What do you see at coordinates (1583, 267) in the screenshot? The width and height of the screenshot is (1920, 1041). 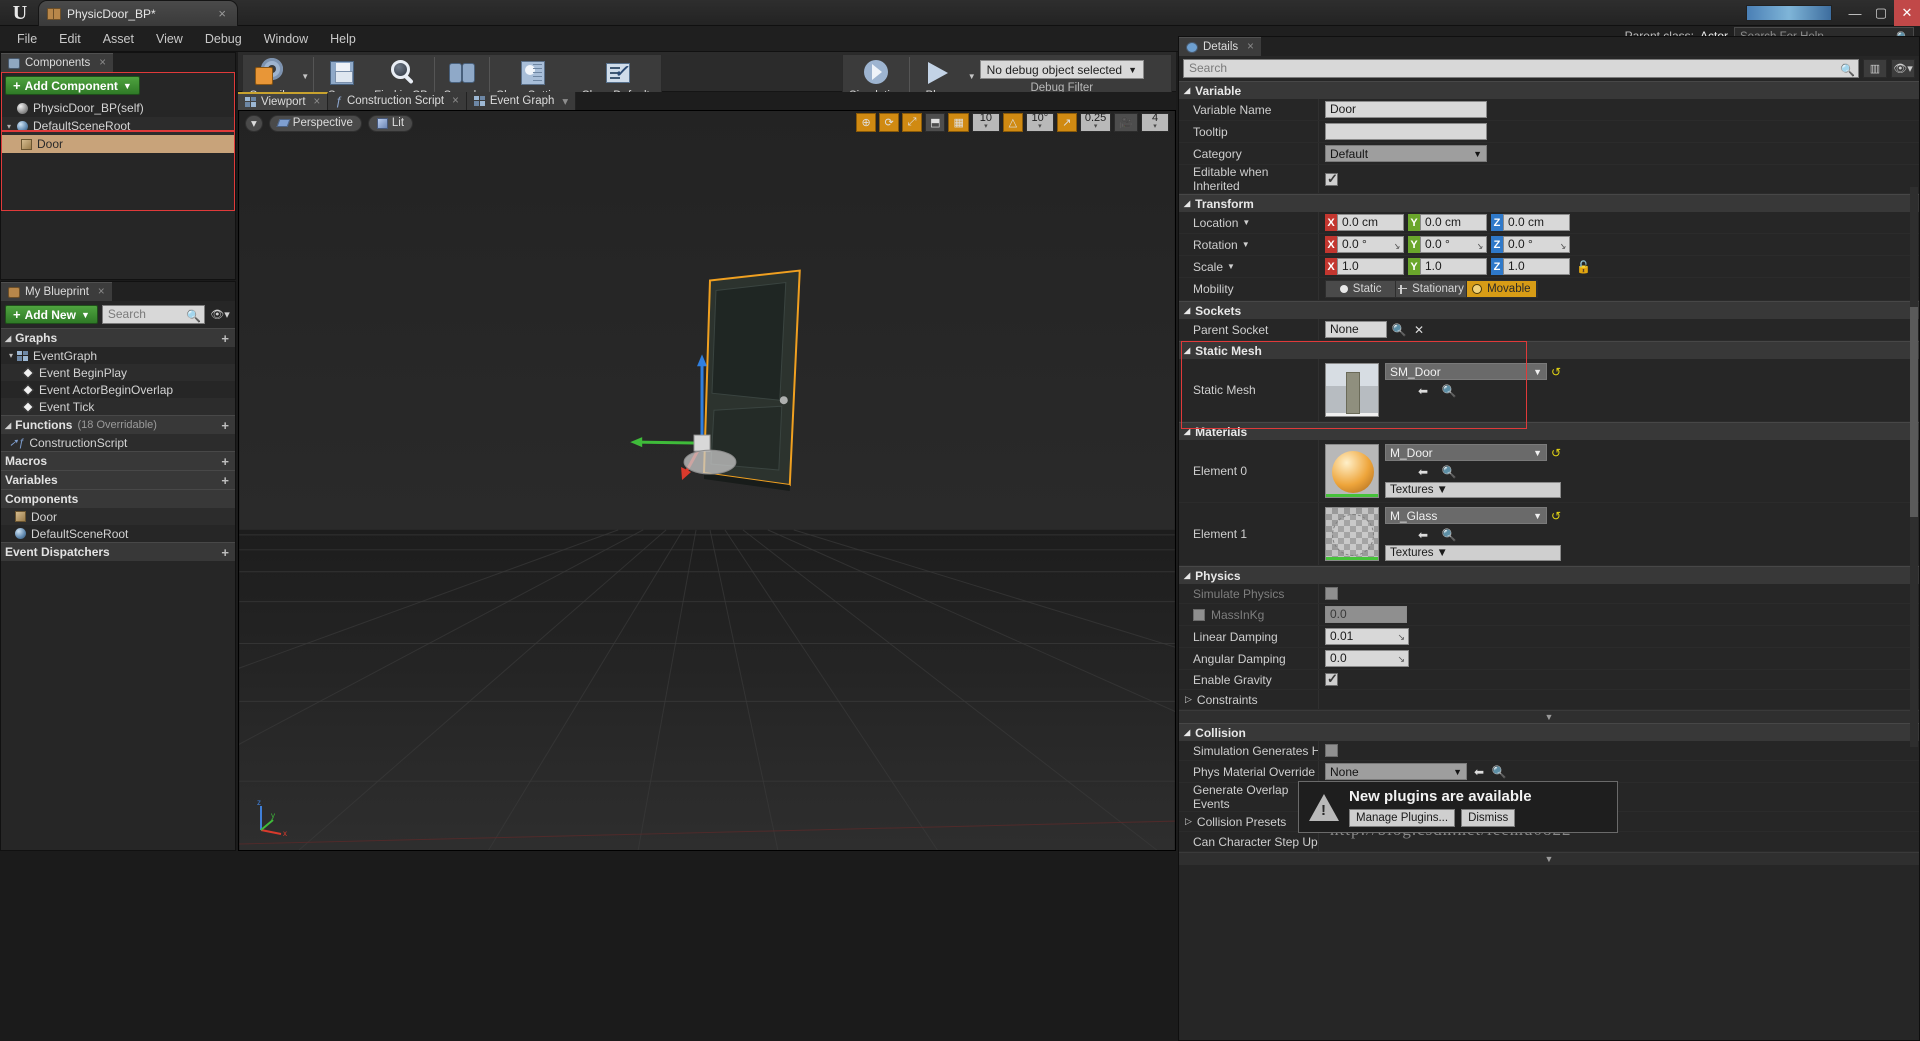 I see `lock-ratio-icon: 🔓` at bounding box center [1583, 267].